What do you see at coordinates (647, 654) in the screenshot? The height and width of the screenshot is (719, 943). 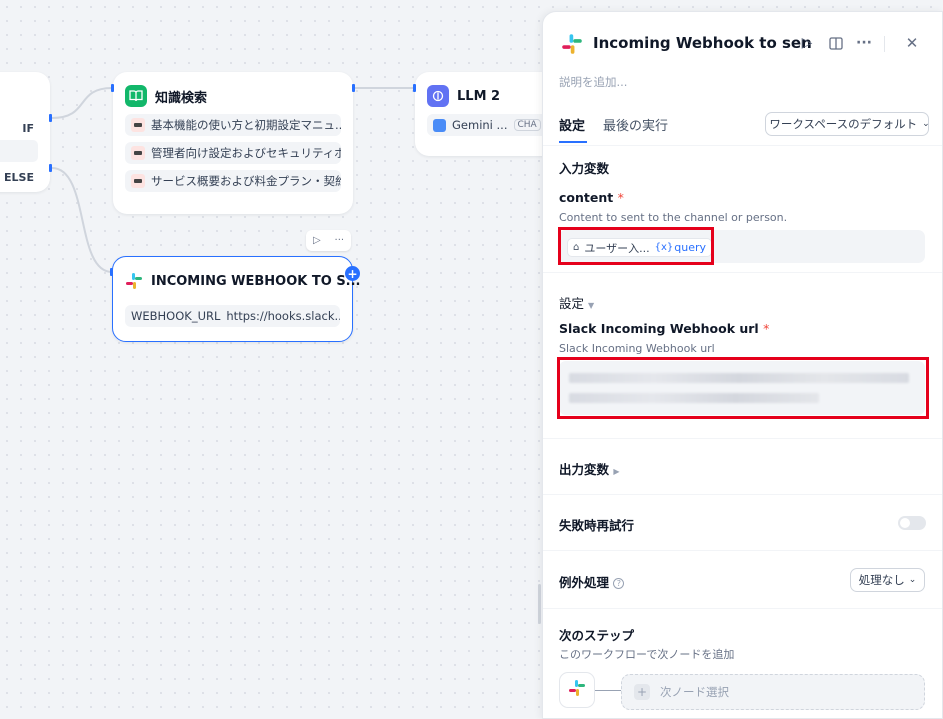 I see `next-step-desc: このワークフローで次ノードを追加` at bounding box center [647, 654].